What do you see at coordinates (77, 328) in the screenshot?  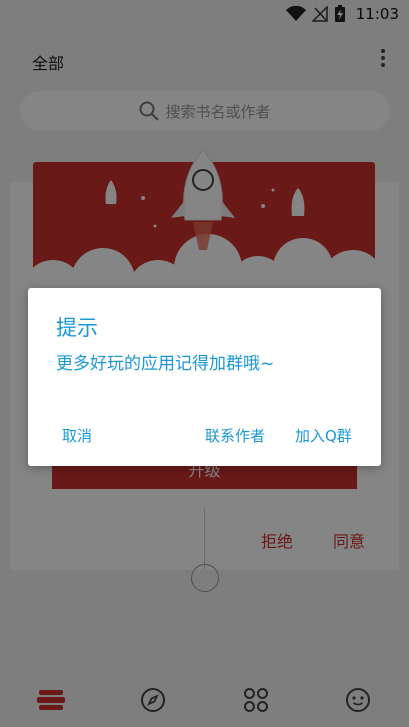 I see `dialog-title: 提示` at bounding box center [77, 328].